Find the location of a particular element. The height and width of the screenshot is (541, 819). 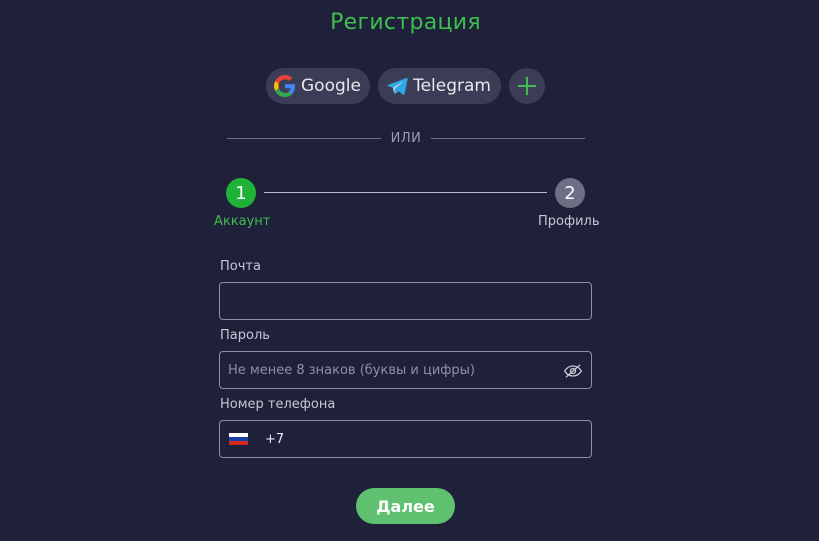

or-divider: ИЛИ is located at coordinates (406, 138).